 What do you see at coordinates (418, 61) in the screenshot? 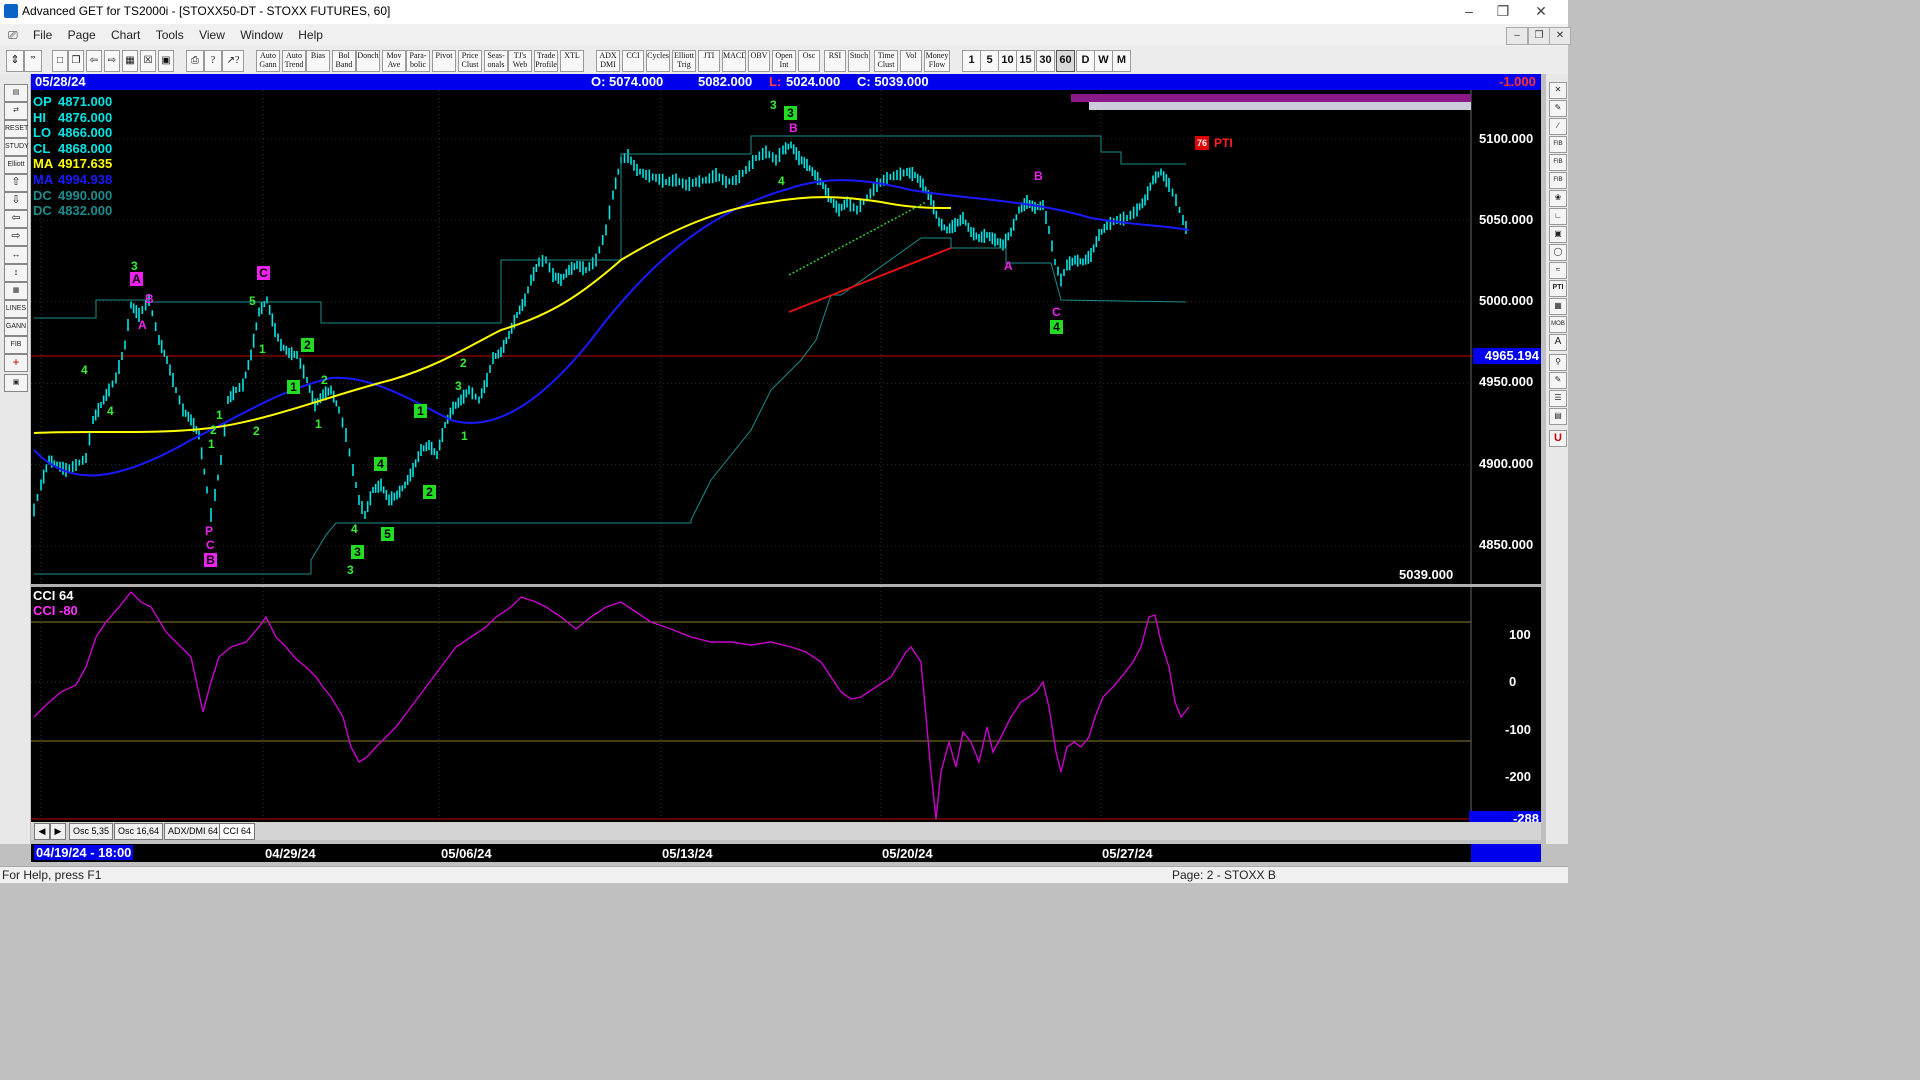
I see `tool-para-bolic-button: Para-bolic` at bounding box center [418, 61].